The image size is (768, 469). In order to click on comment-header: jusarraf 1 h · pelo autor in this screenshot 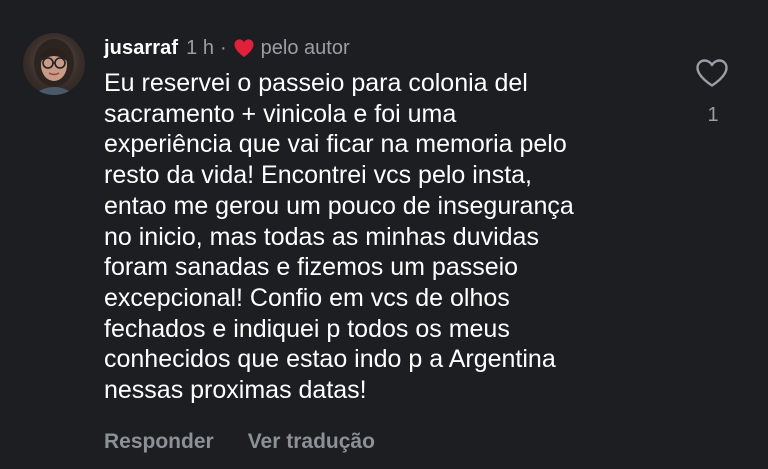, I will do `click(227, 48)`.